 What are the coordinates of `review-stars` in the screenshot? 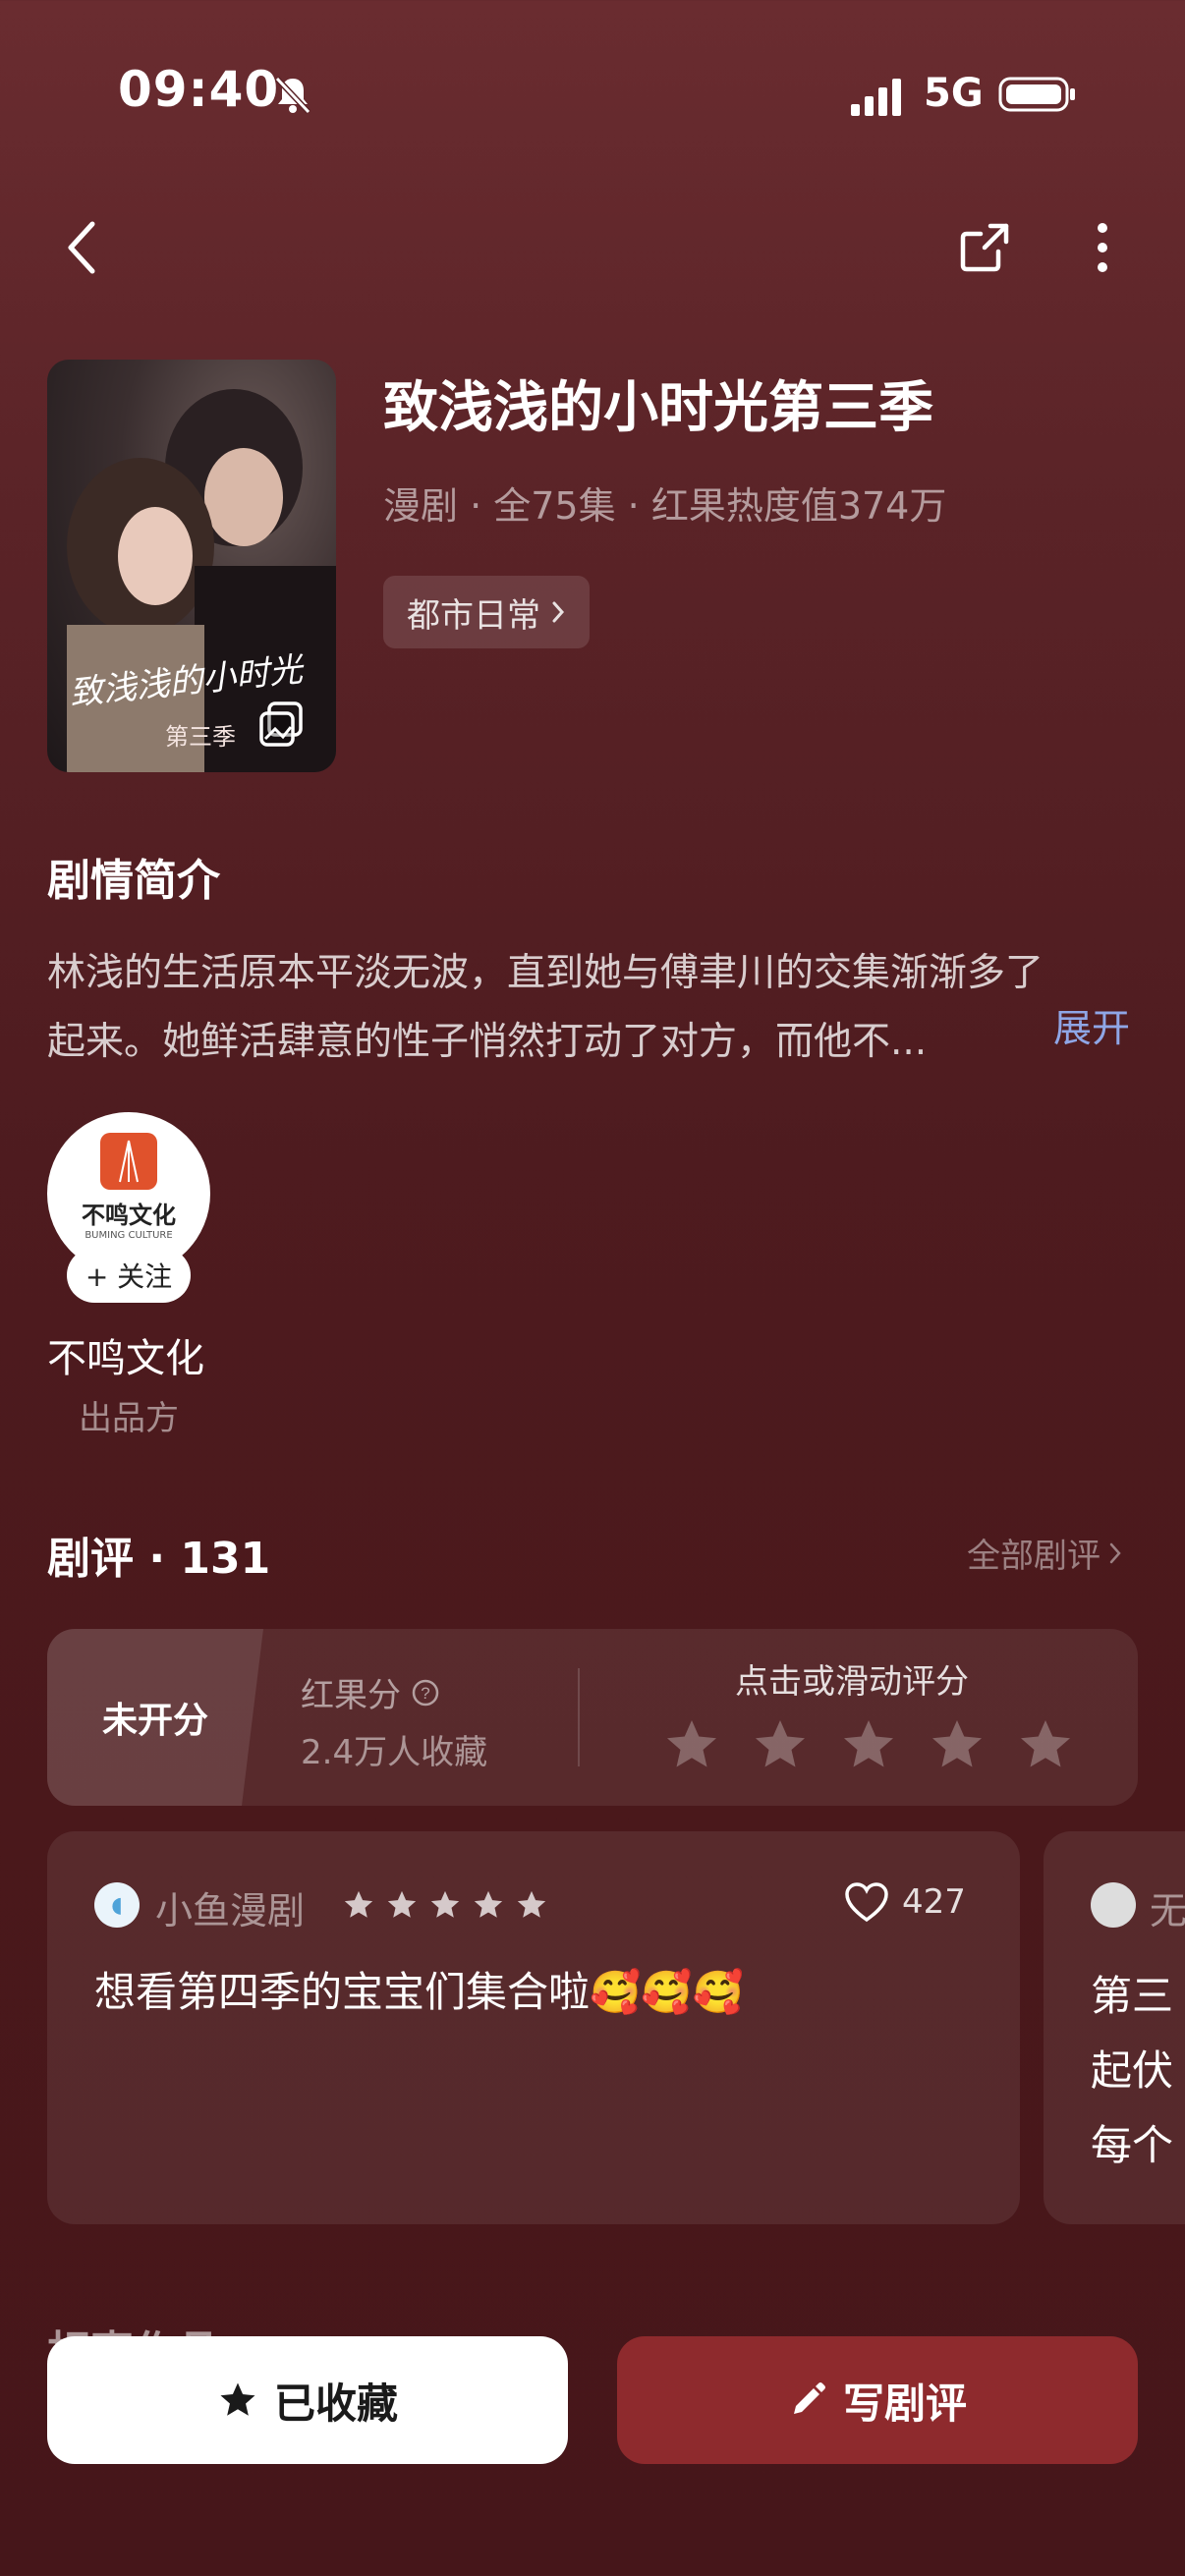 It's located at (445, 1905).